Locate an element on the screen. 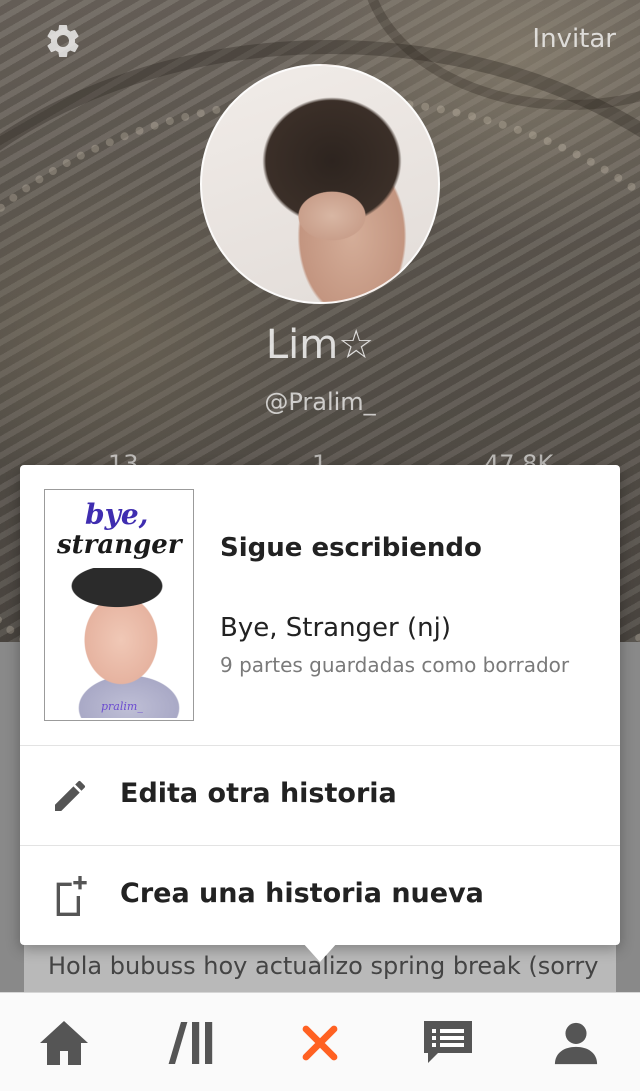 Image resolution: width=640 pixels, height=1091 pixels. profile-stats: 13 1 47.8K is located at coordinates (320, 458).